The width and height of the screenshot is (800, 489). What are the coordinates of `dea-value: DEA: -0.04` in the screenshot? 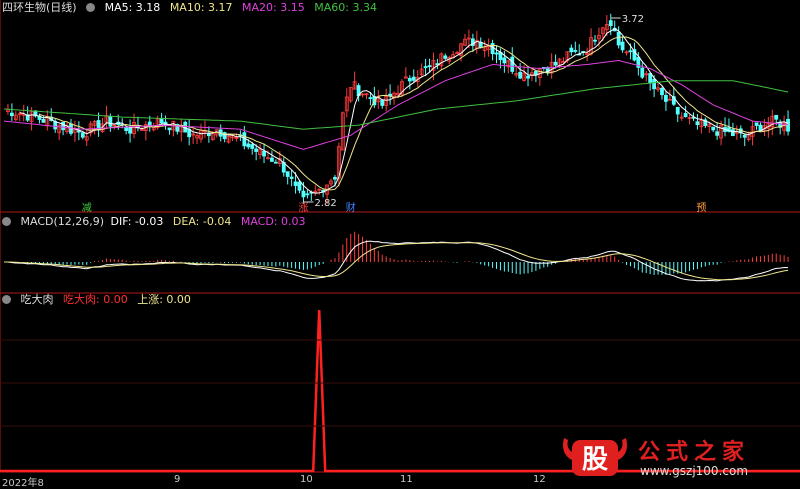 It's located at (202, 221).